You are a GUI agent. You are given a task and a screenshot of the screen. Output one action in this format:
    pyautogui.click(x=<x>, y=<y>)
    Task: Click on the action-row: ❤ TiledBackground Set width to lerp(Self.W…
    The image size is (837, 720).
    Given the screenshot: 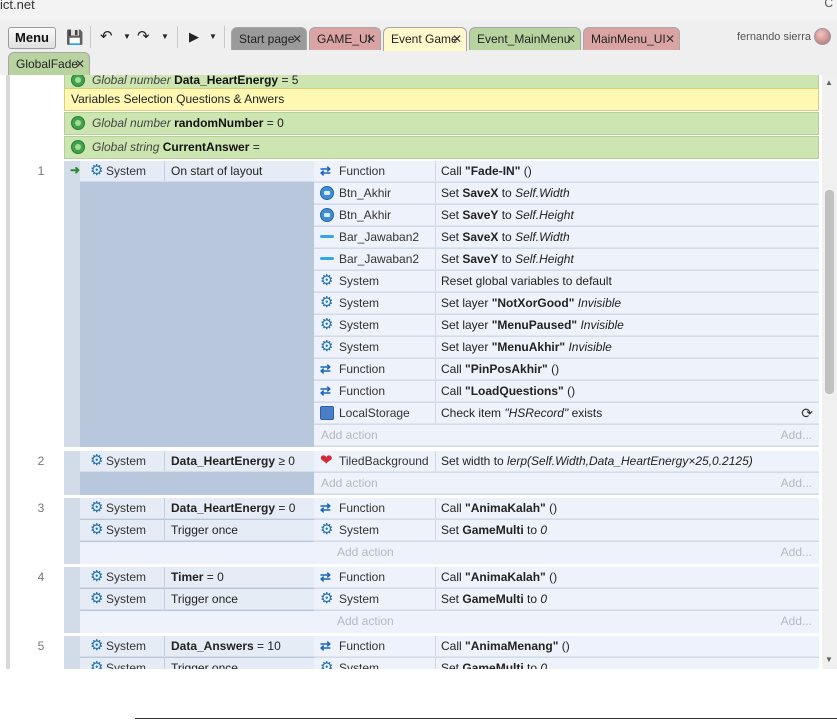 What is the action you would take?
    pyautogui.click(x=566, y=461)
    